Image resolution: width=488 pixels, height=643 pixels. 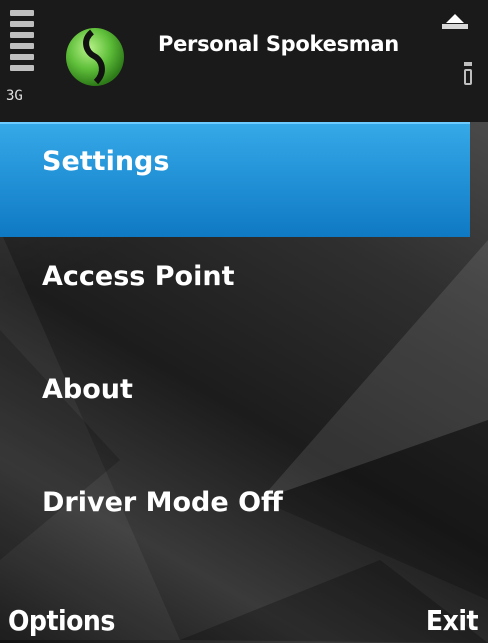 I want to click on menu-item-label: Driver Mode Off, so click(x=162, y=502).